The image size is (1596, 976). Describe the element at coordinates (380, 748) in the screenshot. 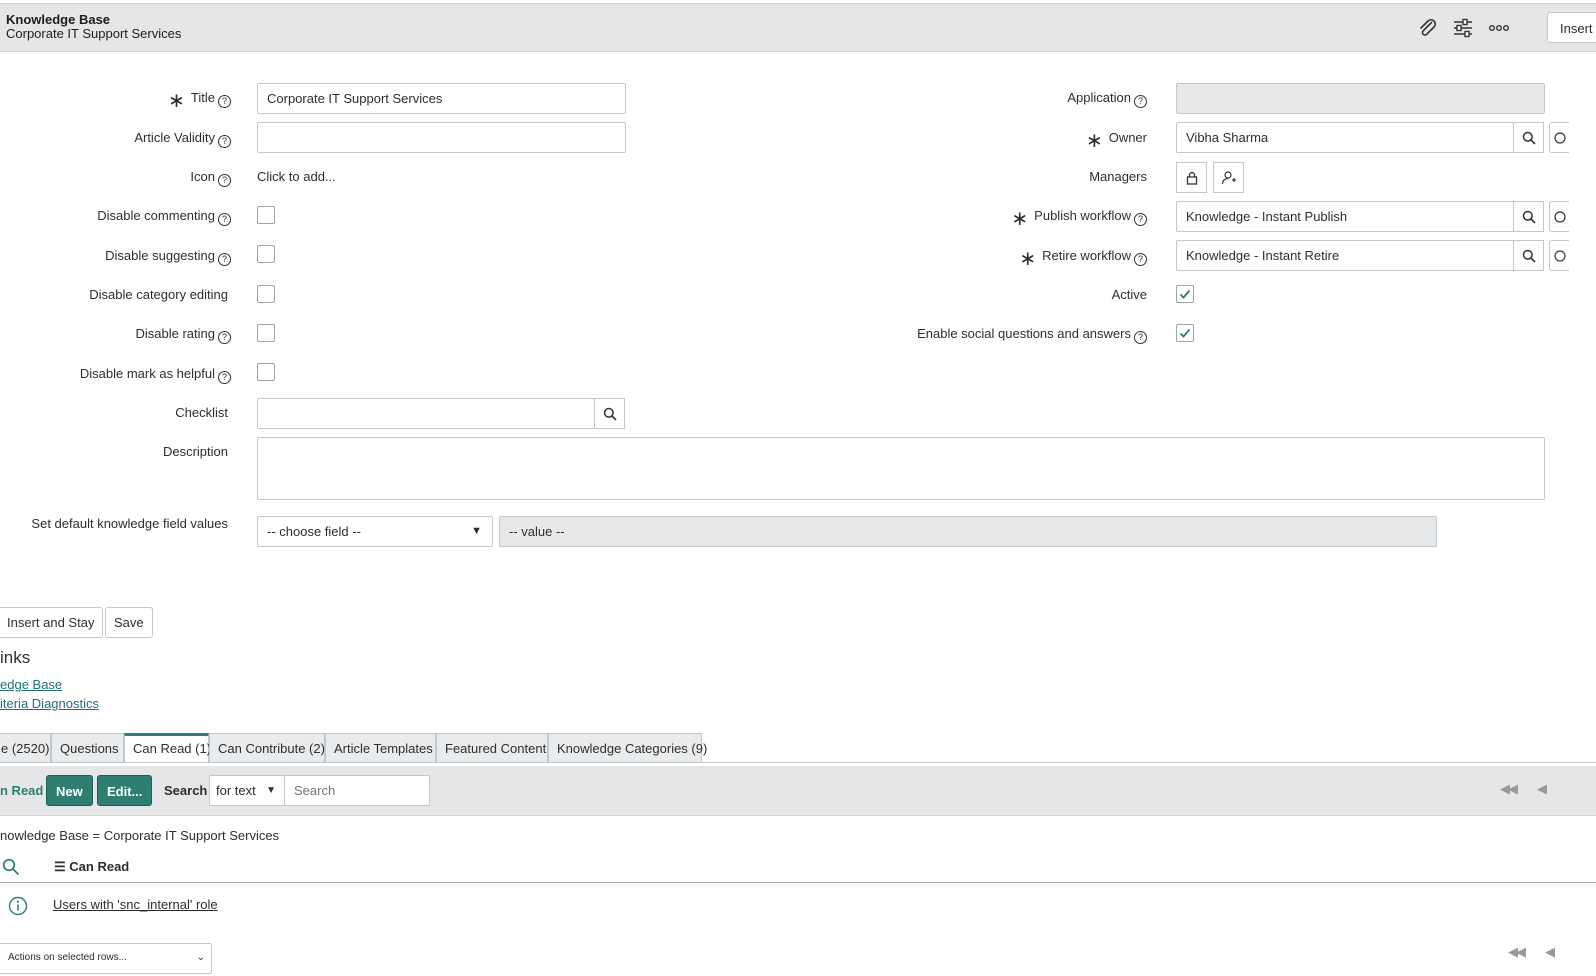

I see `tab-article-templates: Article Templates` at that location.